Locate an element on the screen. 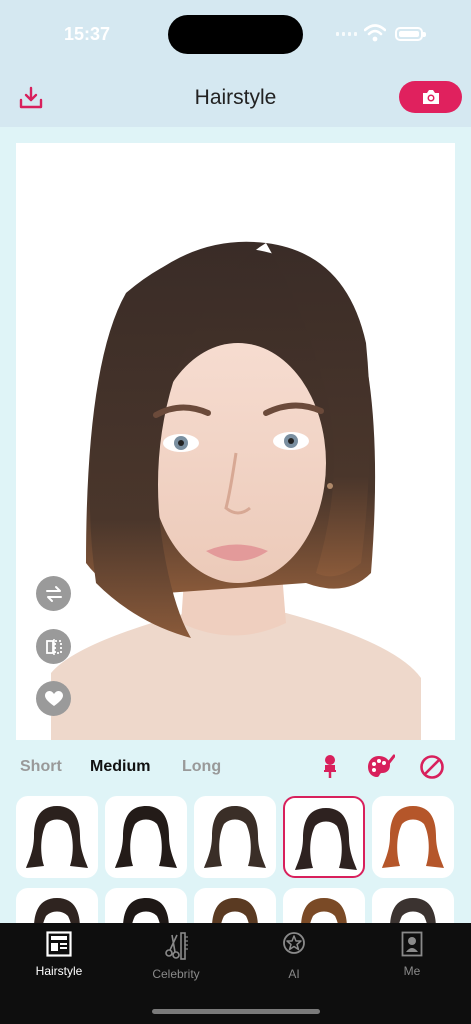  color-palette-button is located at coordinates (381, 767).